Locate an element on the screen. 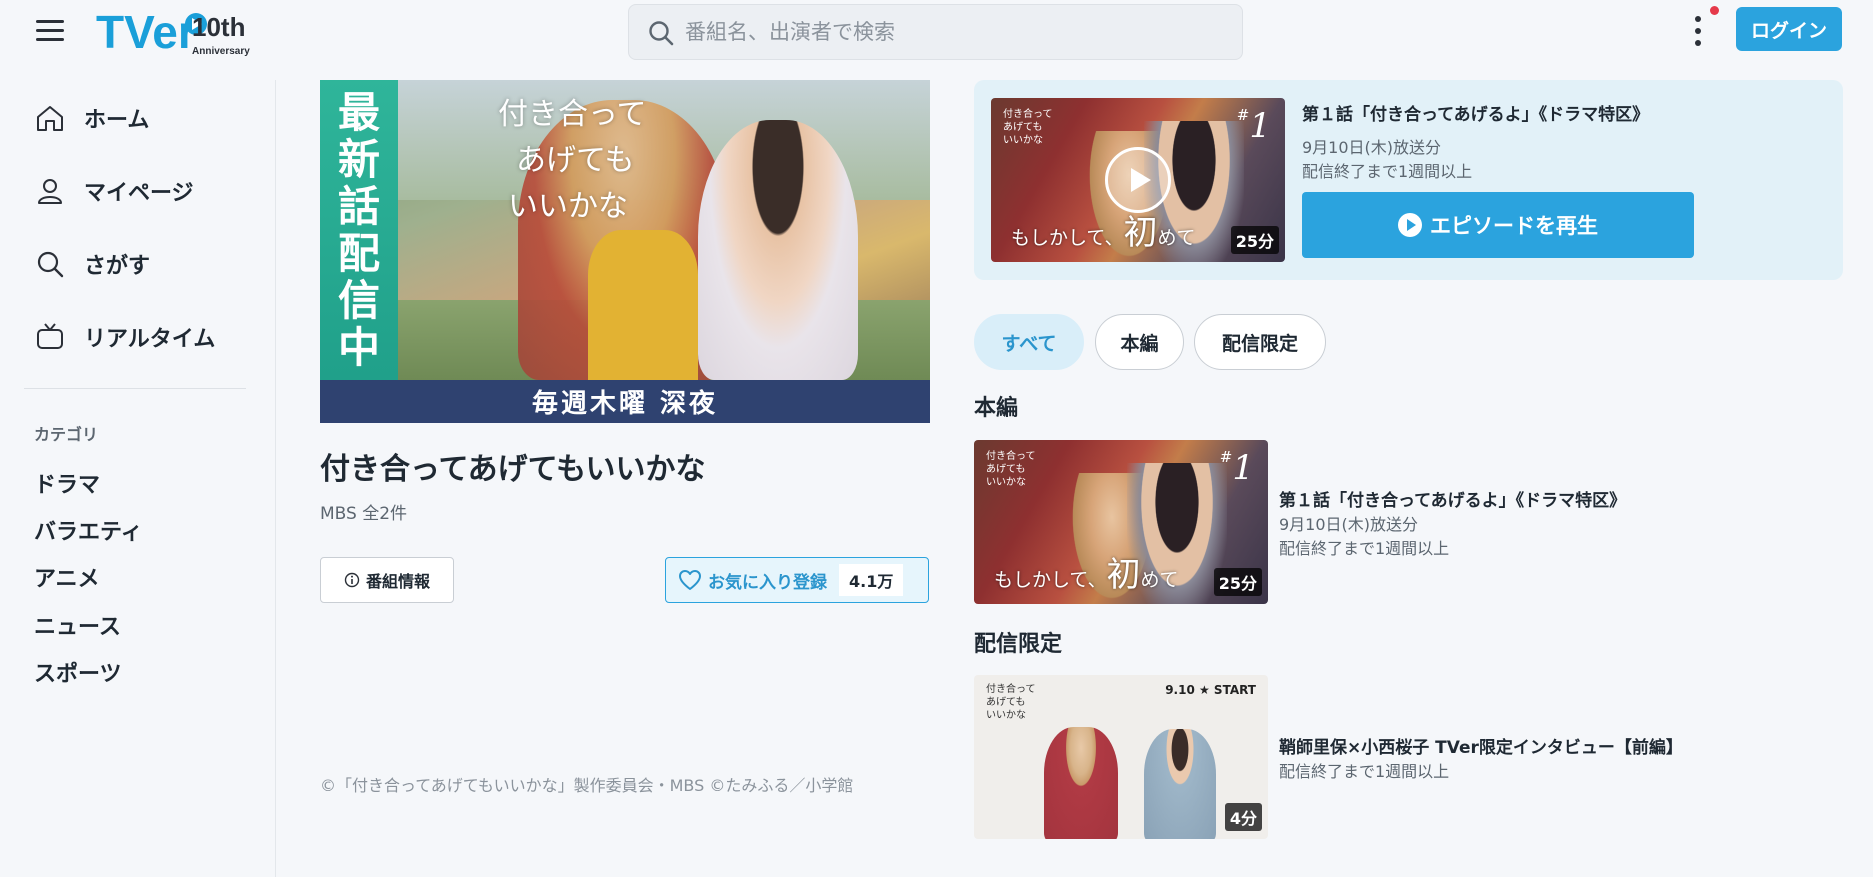  more-options-icon is located at coordinates (1698, 31).